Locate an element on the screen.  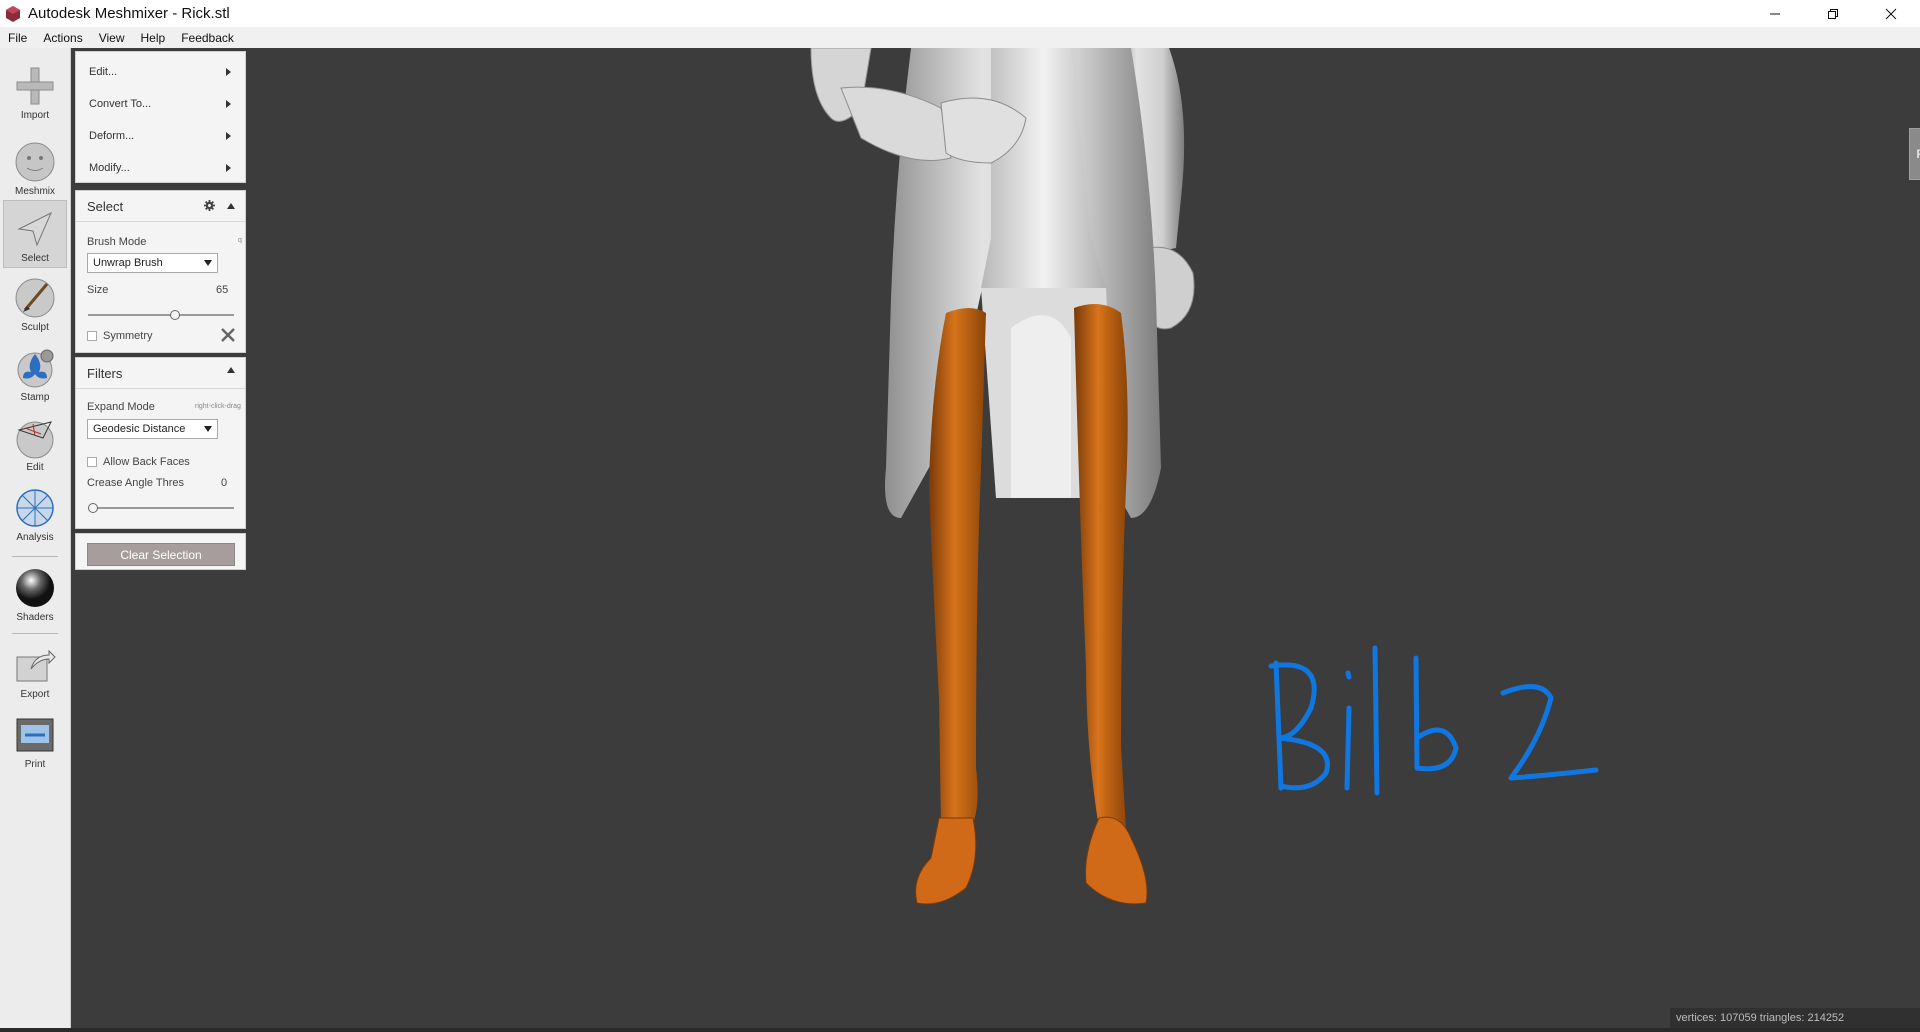
tool-print: Print is located at coordinates (35, 741).